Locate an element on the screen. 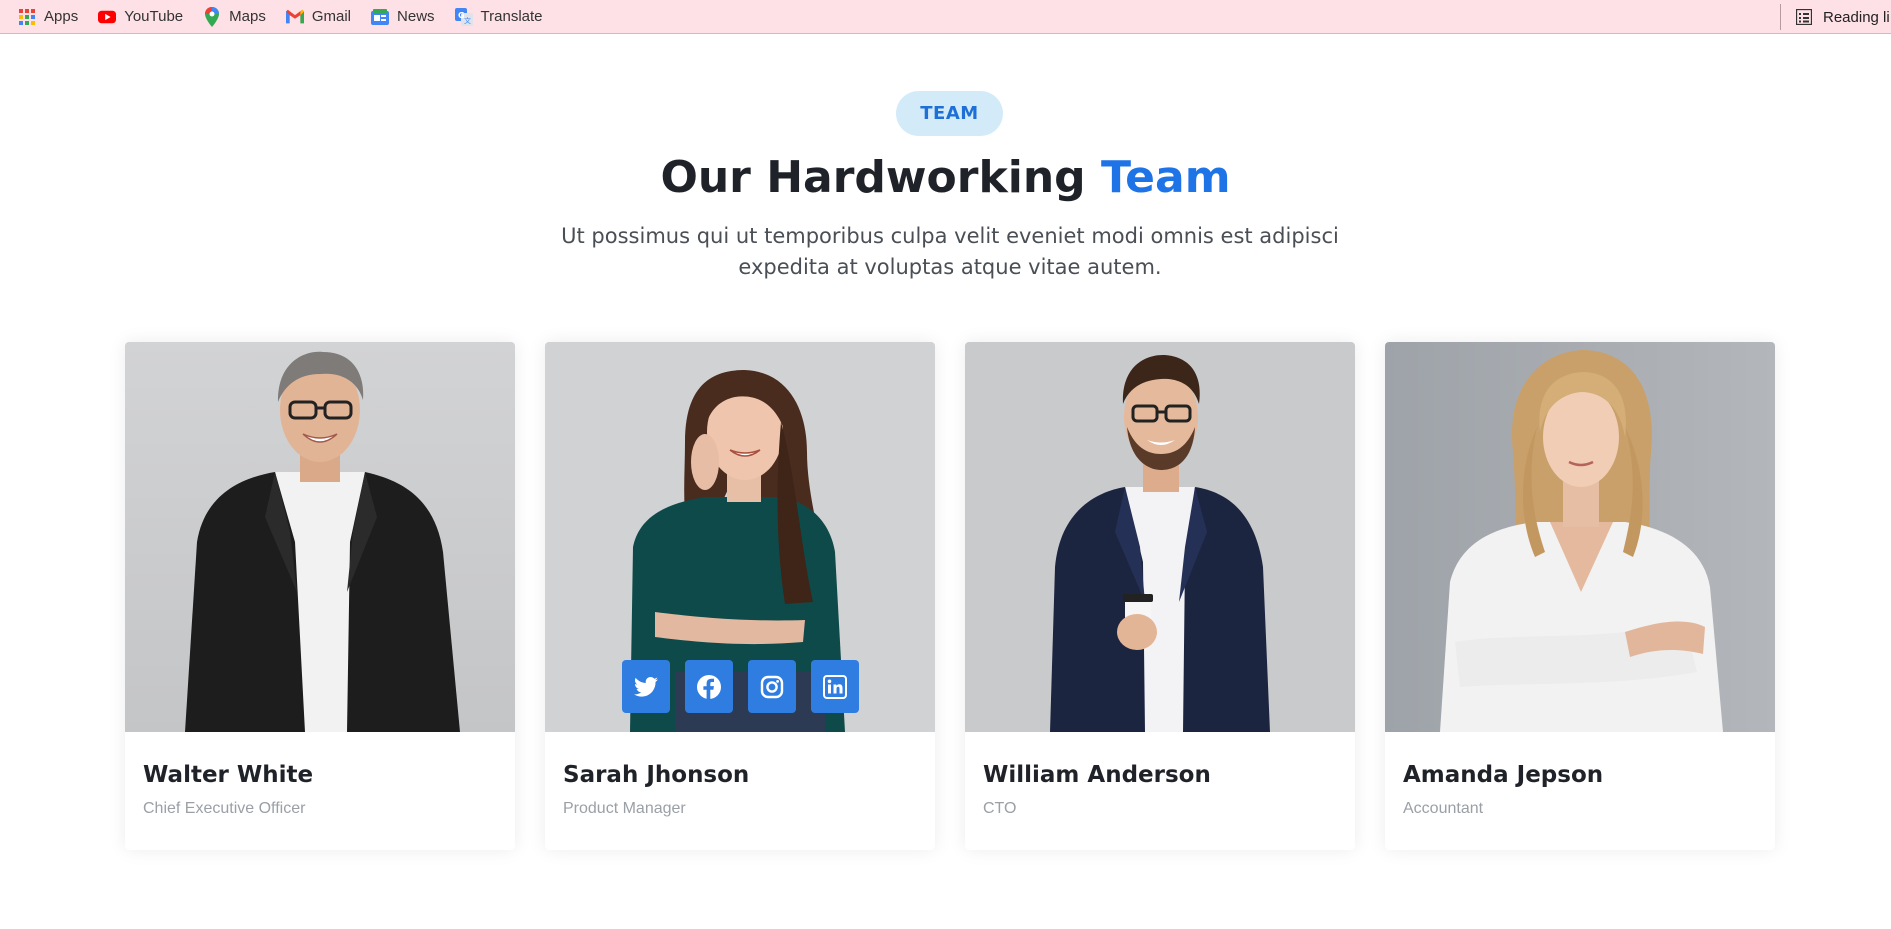  gmail-icon is located at coordinates (294, 17).